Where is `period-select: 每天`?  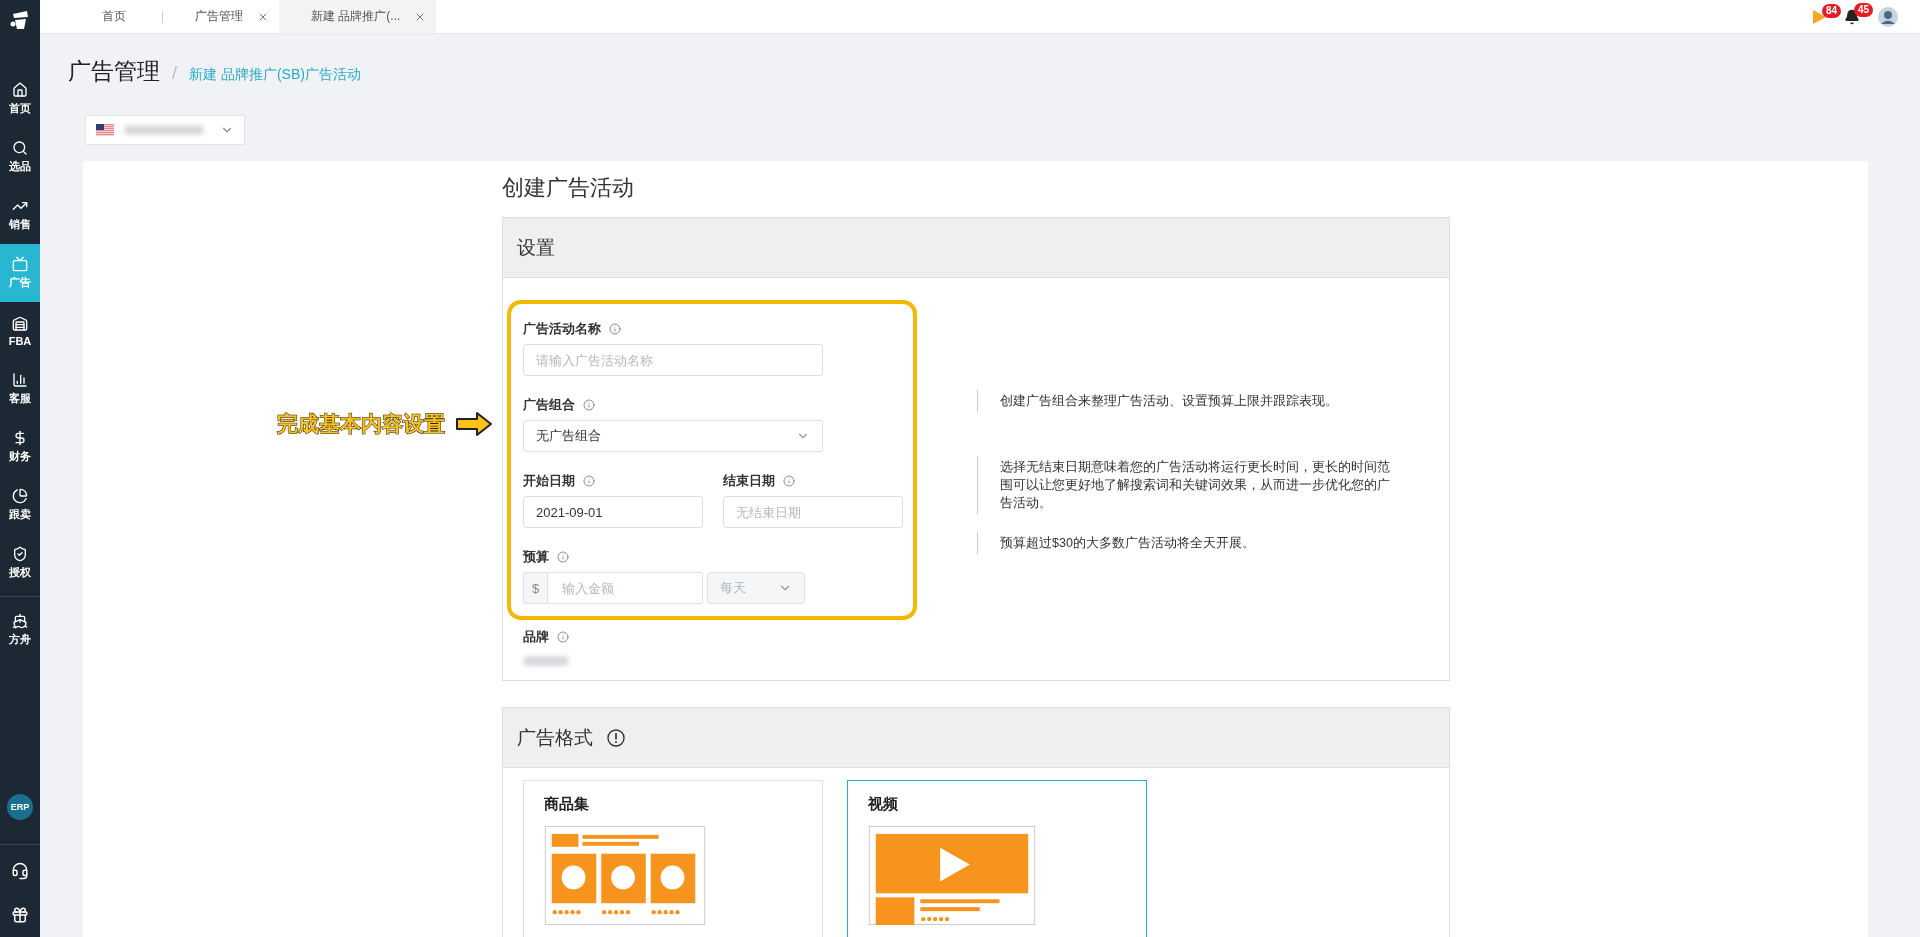 period-select: 每天 is located at coordinates (756, 588).